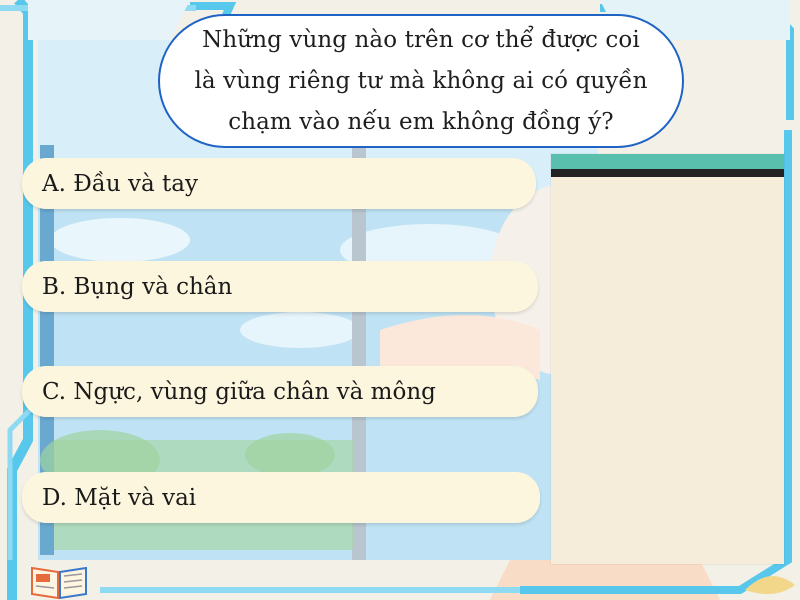  Describe the element at coordinates (239, 391) in the screenshot. I see `answer-label: C. Ngực, vùng giữa chân và mông` at that location.